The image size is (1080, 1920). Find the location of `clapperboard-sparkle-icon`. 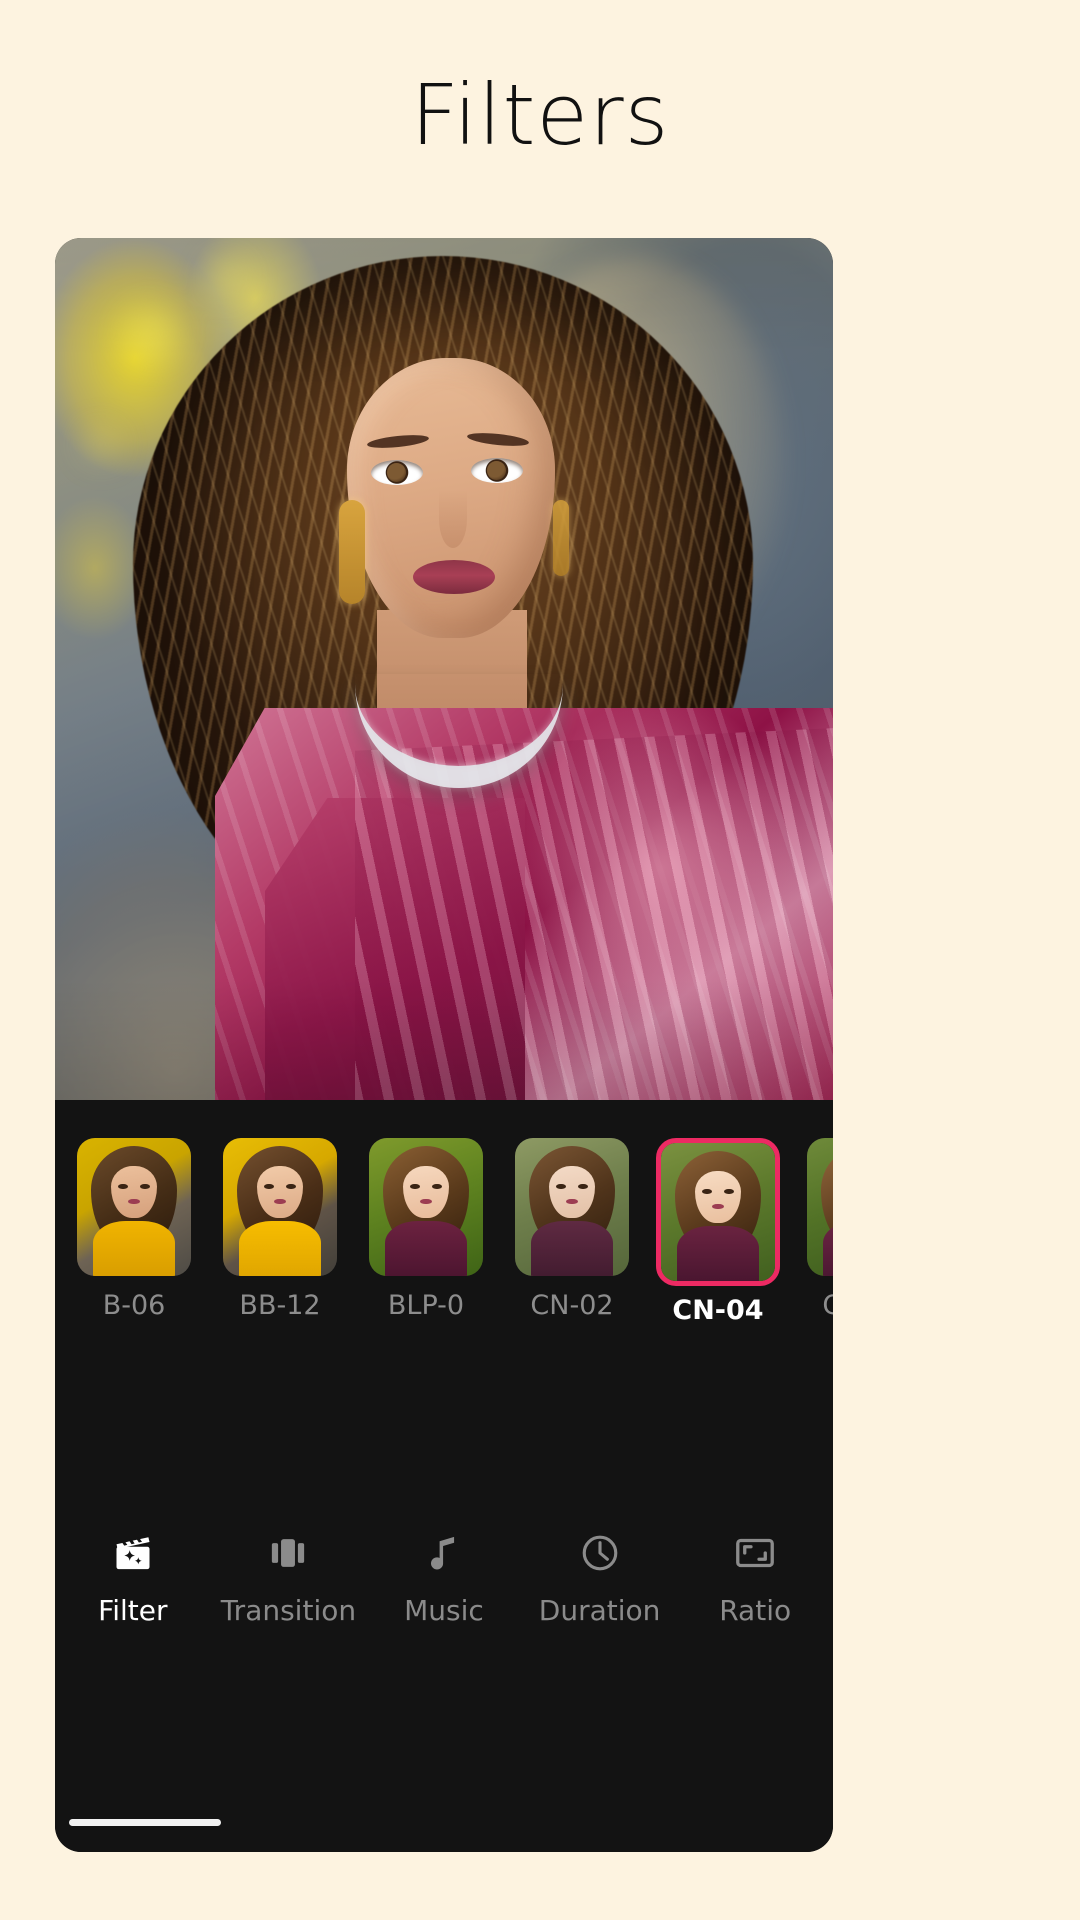

clapperboard-sparkle-icon is located at coordinates (133, 1553).